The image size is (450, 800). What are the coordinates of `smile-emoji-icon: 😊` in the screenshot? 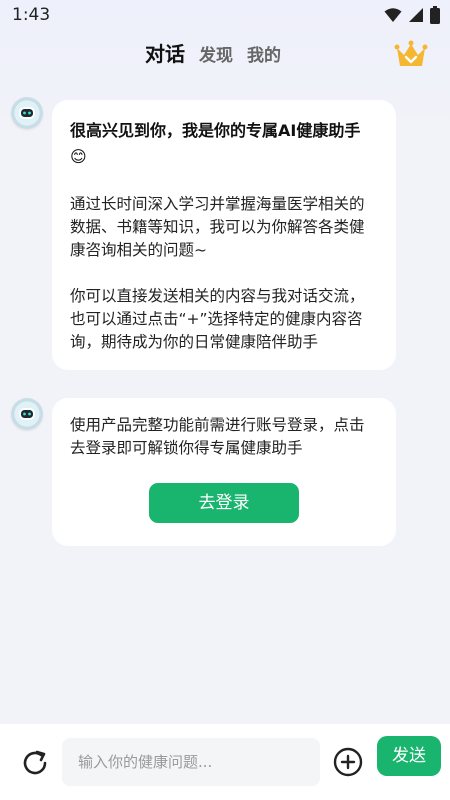 It's located at (78, 156).